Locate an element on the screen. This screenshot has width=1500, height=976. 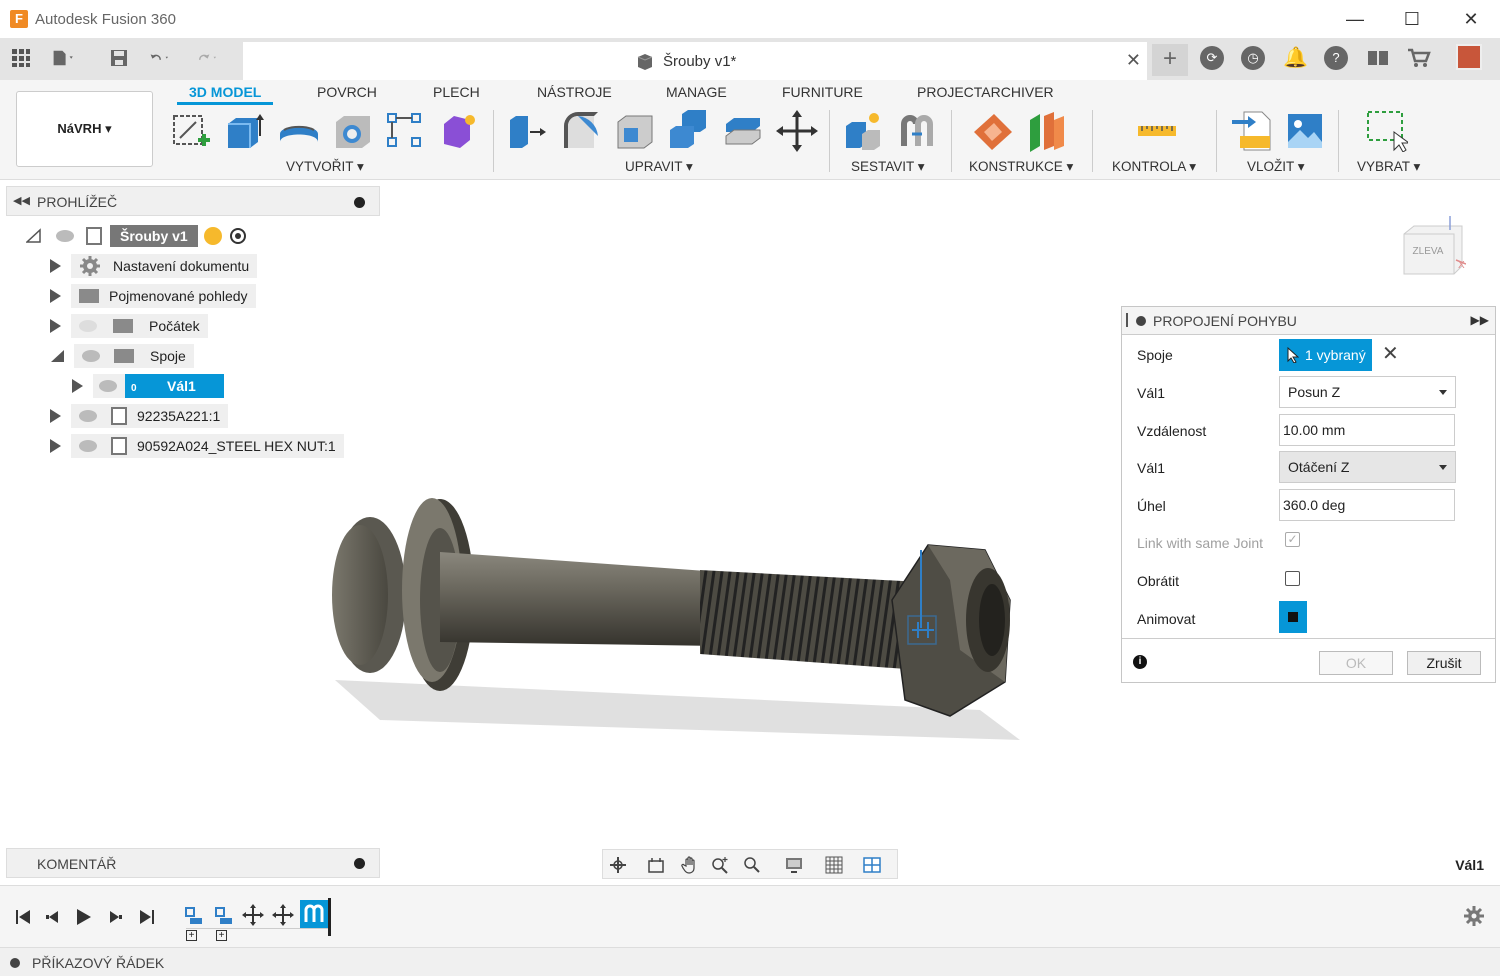
plane-at-angle-icon is located at coordinates (1047, 131).